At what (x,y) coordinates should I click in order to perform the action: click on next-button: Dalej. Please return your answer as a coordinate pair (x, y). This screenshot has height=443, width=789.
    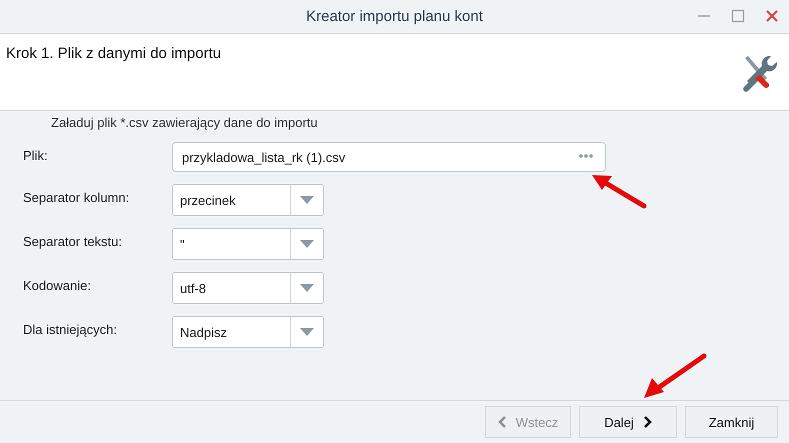
    Looking at the image, I should click on (628, 422).